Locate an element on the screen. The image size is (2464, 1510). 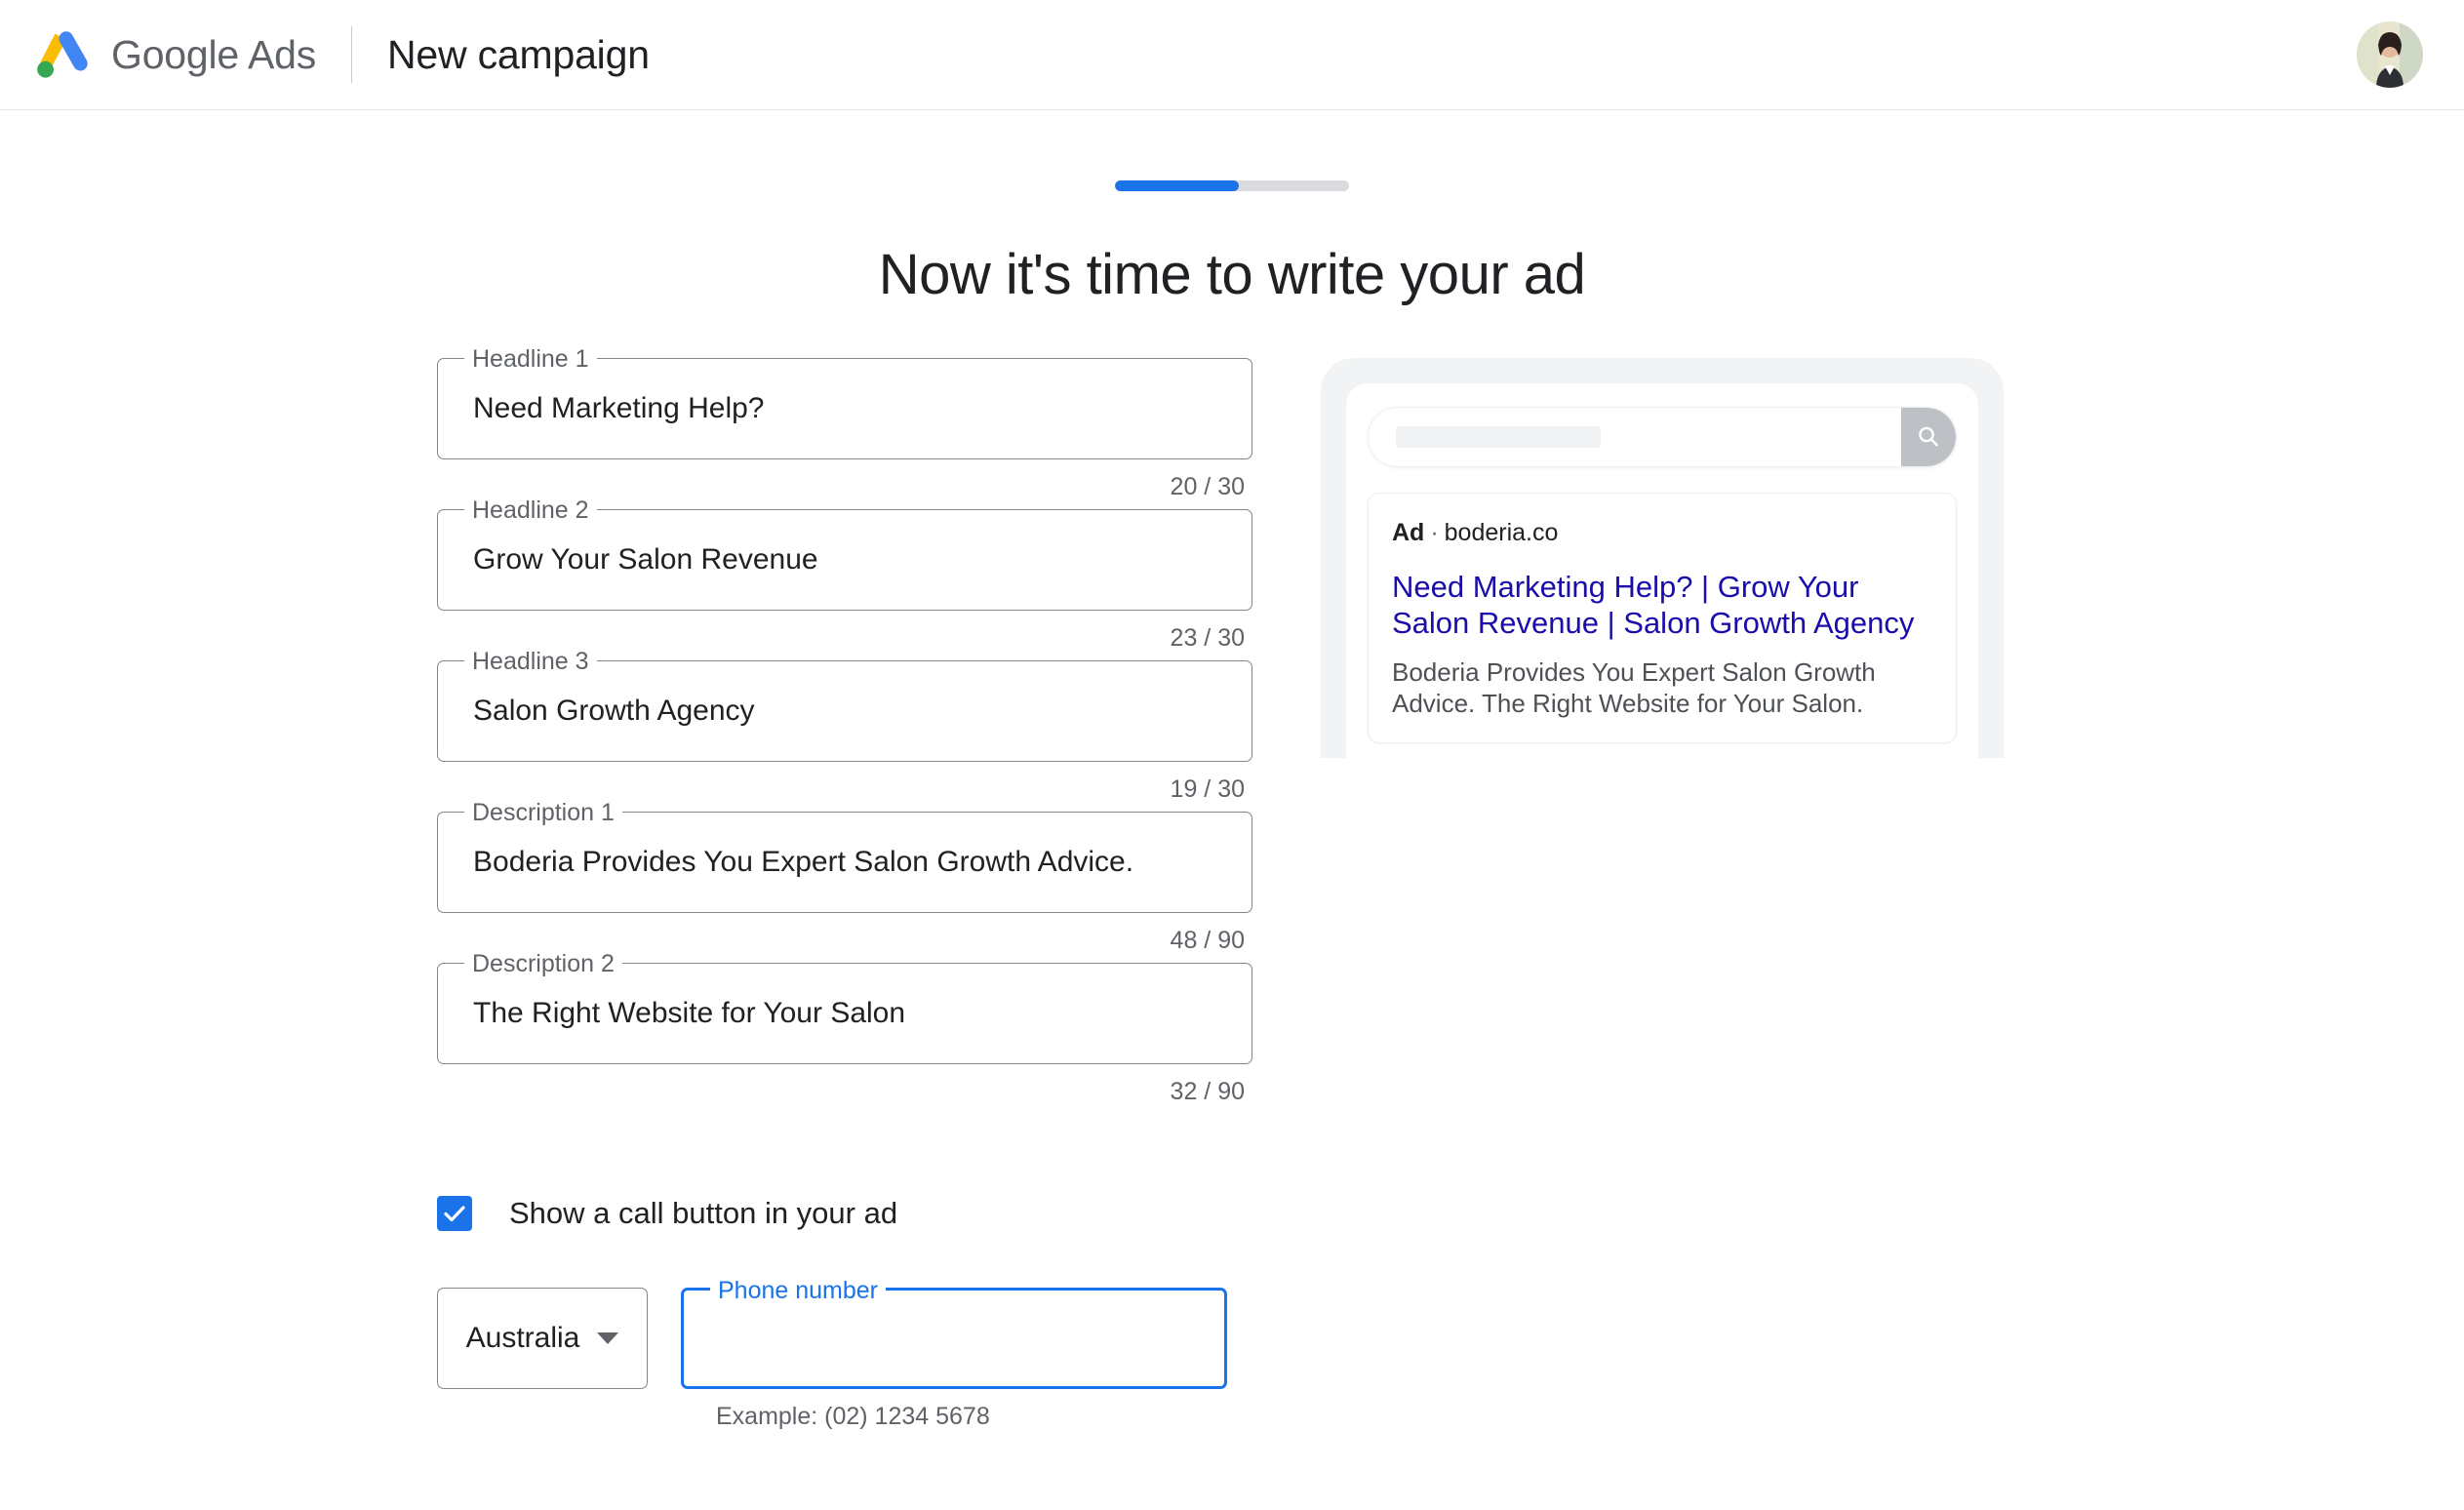
description-2-label: Description 2 is located at coordinates (543, 964).